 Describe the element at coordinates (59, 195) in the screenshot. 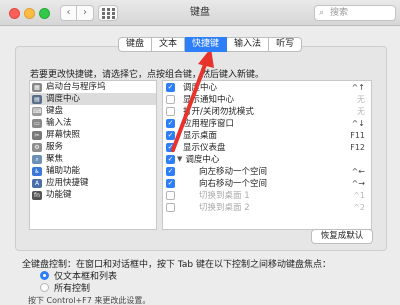

I see `category-label: 功能键` at that location.